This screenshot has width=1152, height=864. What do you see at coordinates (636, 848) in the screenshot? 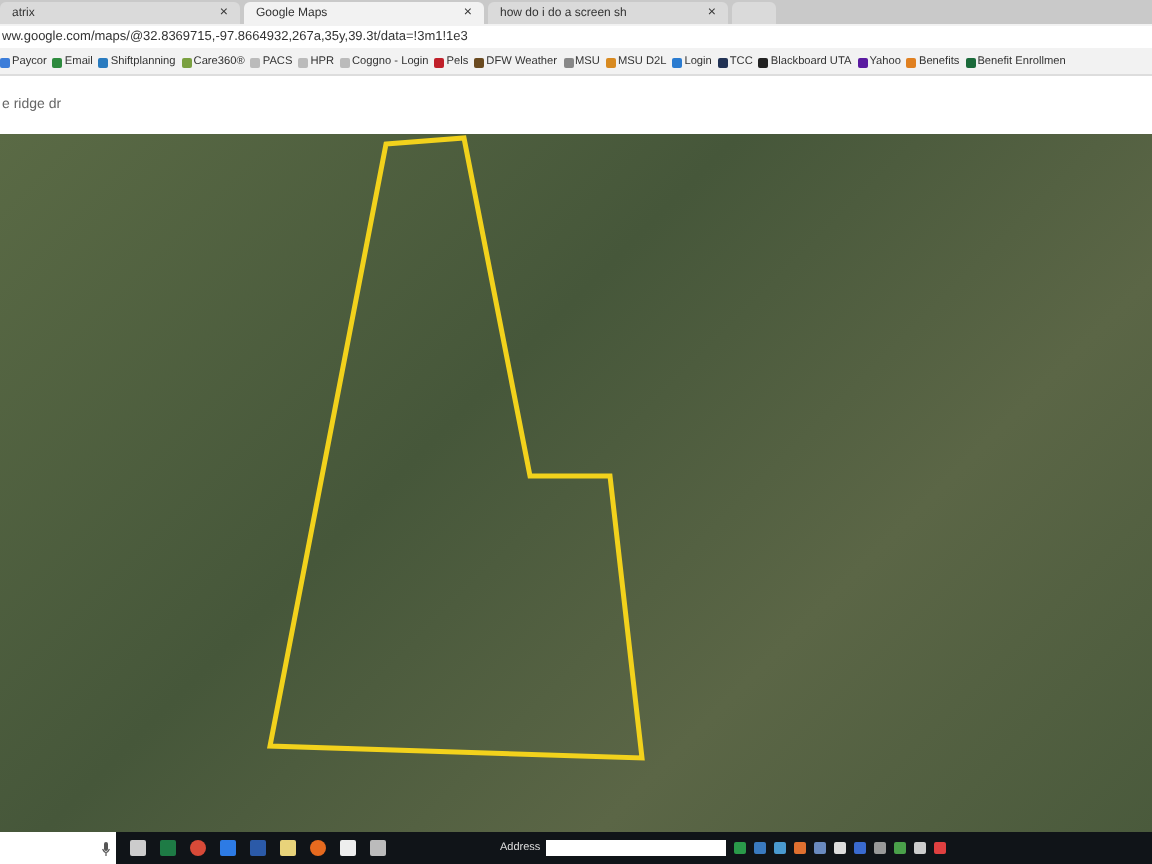
I see `address-field` at bounding box center [636, 848].